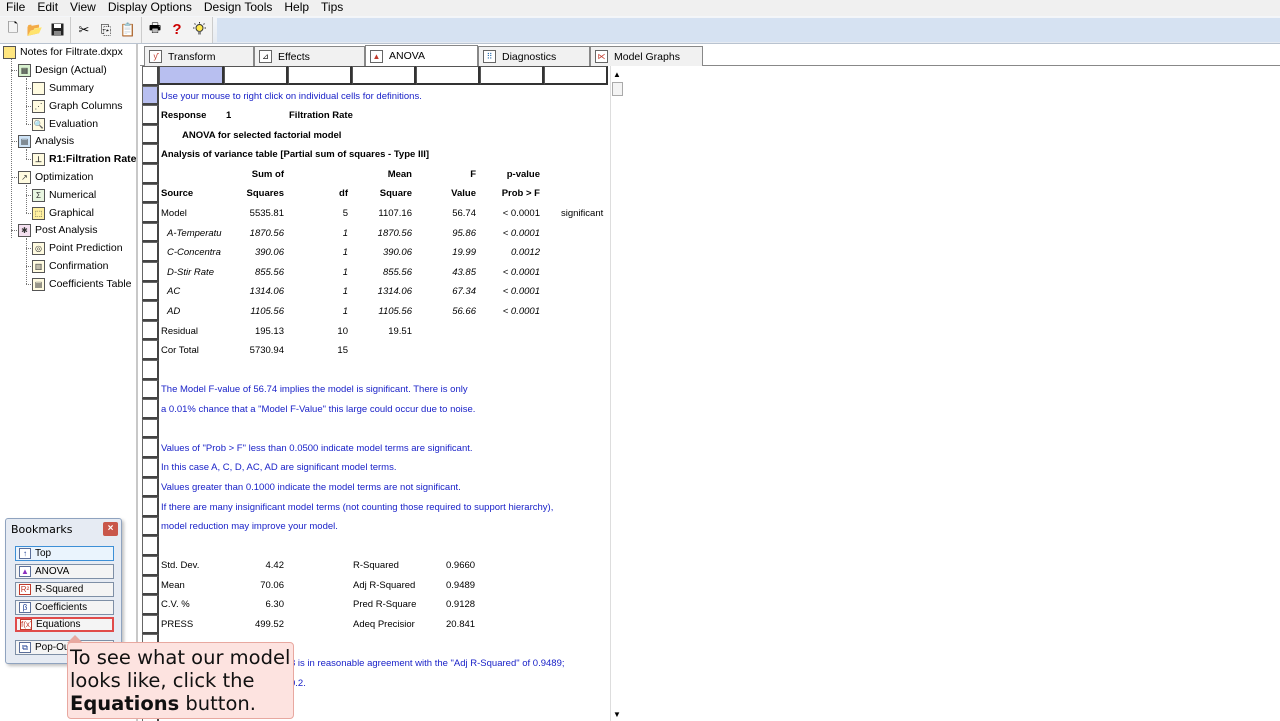  What do you see at coordinates (463, 193) in the screenshot?
I see `header-value: Value` at bounding box center [463, 193].